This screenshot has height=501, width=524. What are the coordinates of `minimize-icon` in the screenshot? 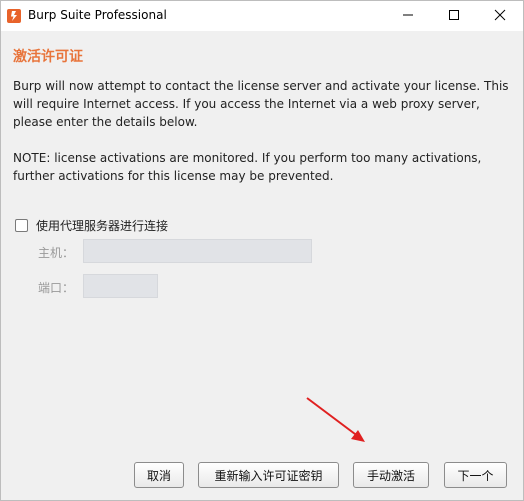 It's located at (408, 16).